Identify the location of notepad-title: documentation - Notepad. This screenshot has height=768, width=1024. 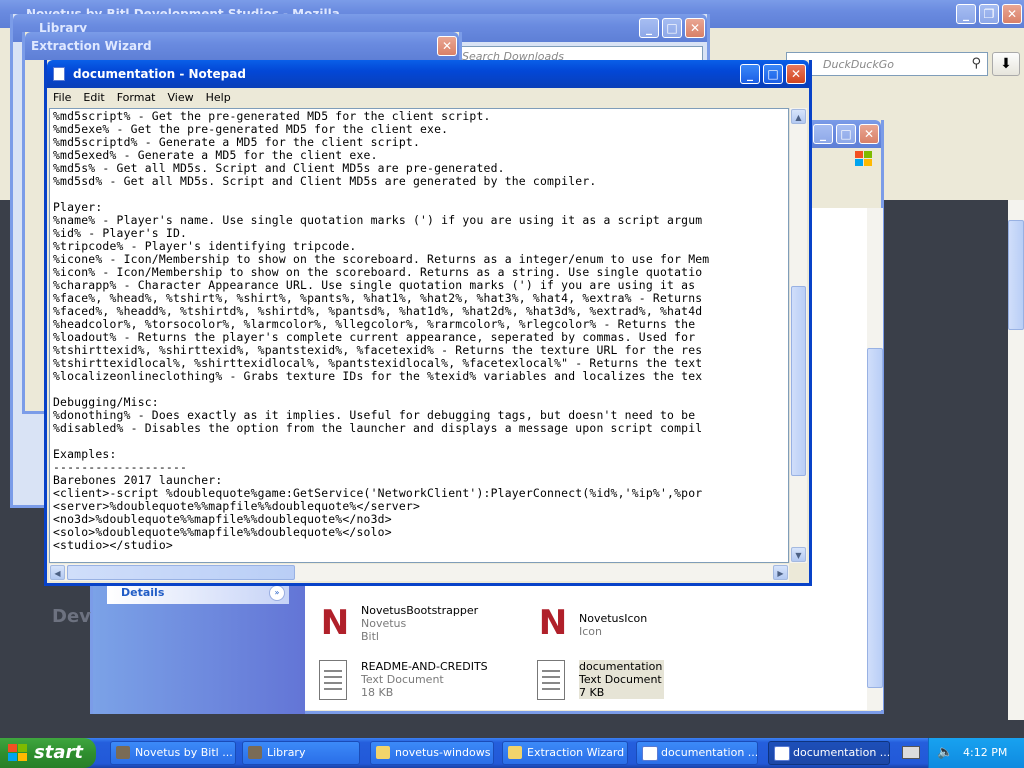
(159, 74).